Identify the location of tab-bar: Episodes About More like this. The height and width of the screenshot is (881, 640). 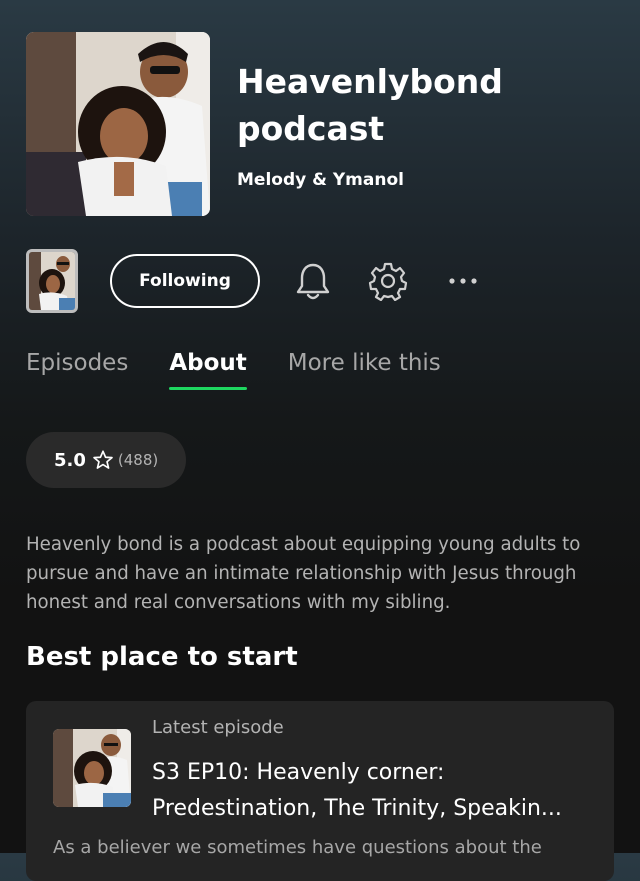
(233, 370).